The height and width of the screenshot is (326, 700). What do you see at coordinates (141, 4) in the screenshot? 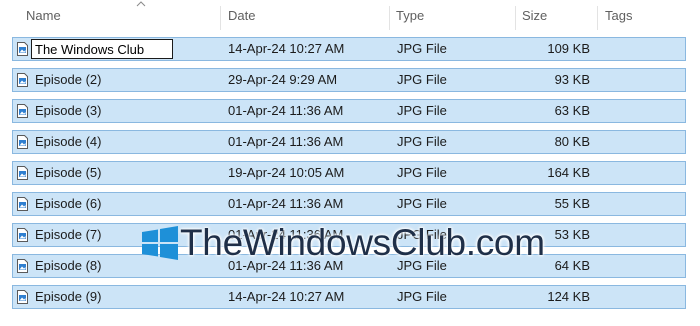
I see `chevron-up-icon` at bounding box center [141, 4].